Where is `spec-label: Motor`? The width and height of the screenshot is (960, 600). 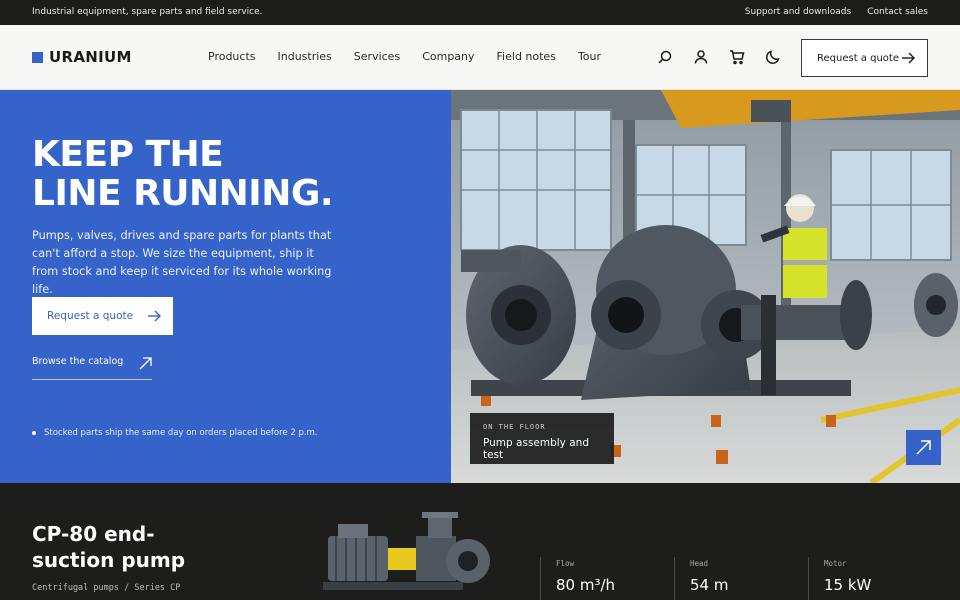 spec-label: Motor is located at coordinates (835, 563).